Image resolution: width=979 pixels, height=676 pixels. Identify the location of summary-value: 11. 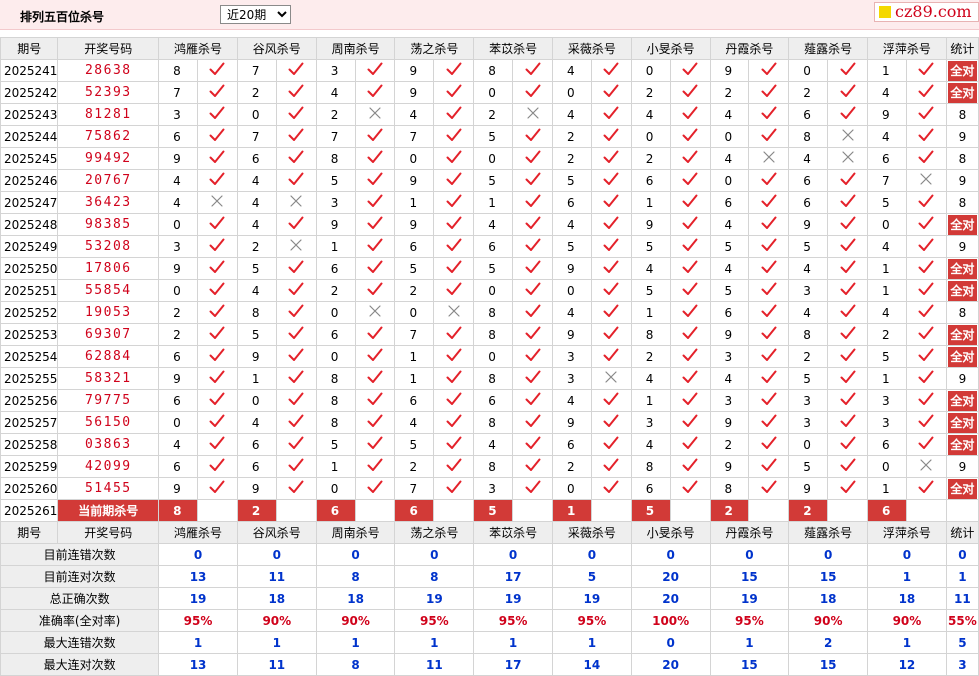
(276, 664).